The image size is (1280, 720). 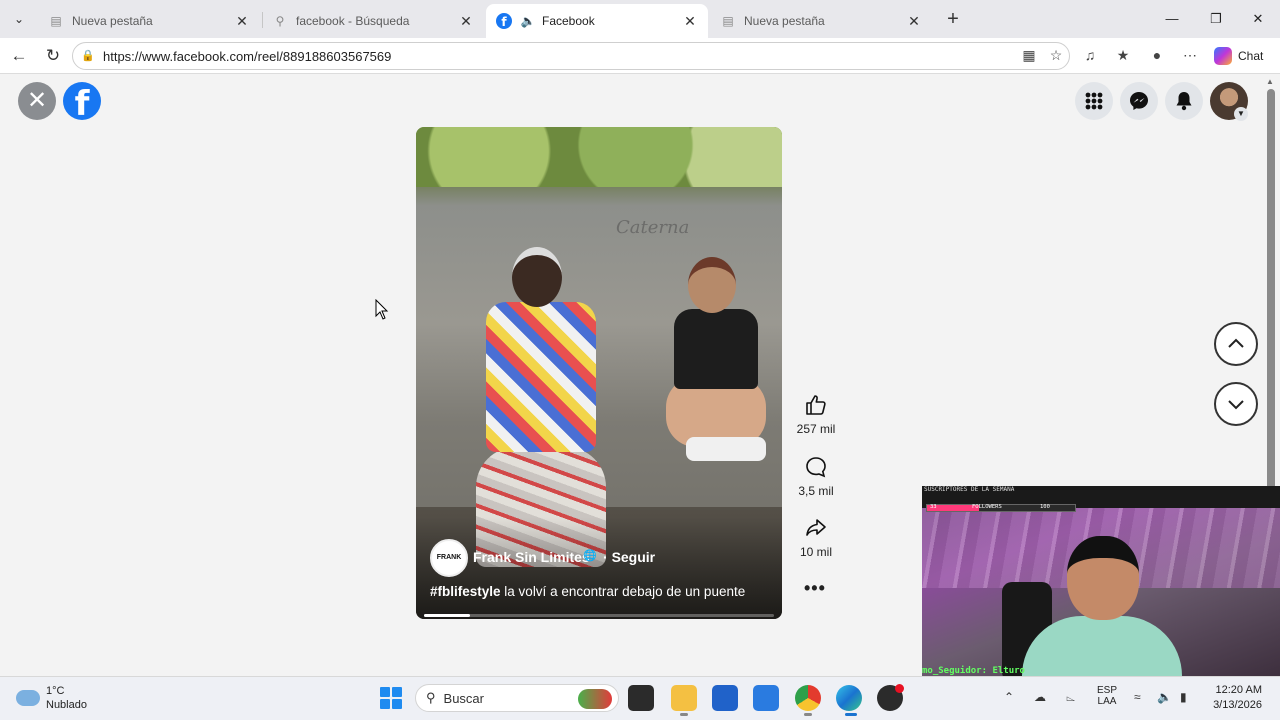 I want to click on follow-button: · Seguir, so click(x=629, y=557).